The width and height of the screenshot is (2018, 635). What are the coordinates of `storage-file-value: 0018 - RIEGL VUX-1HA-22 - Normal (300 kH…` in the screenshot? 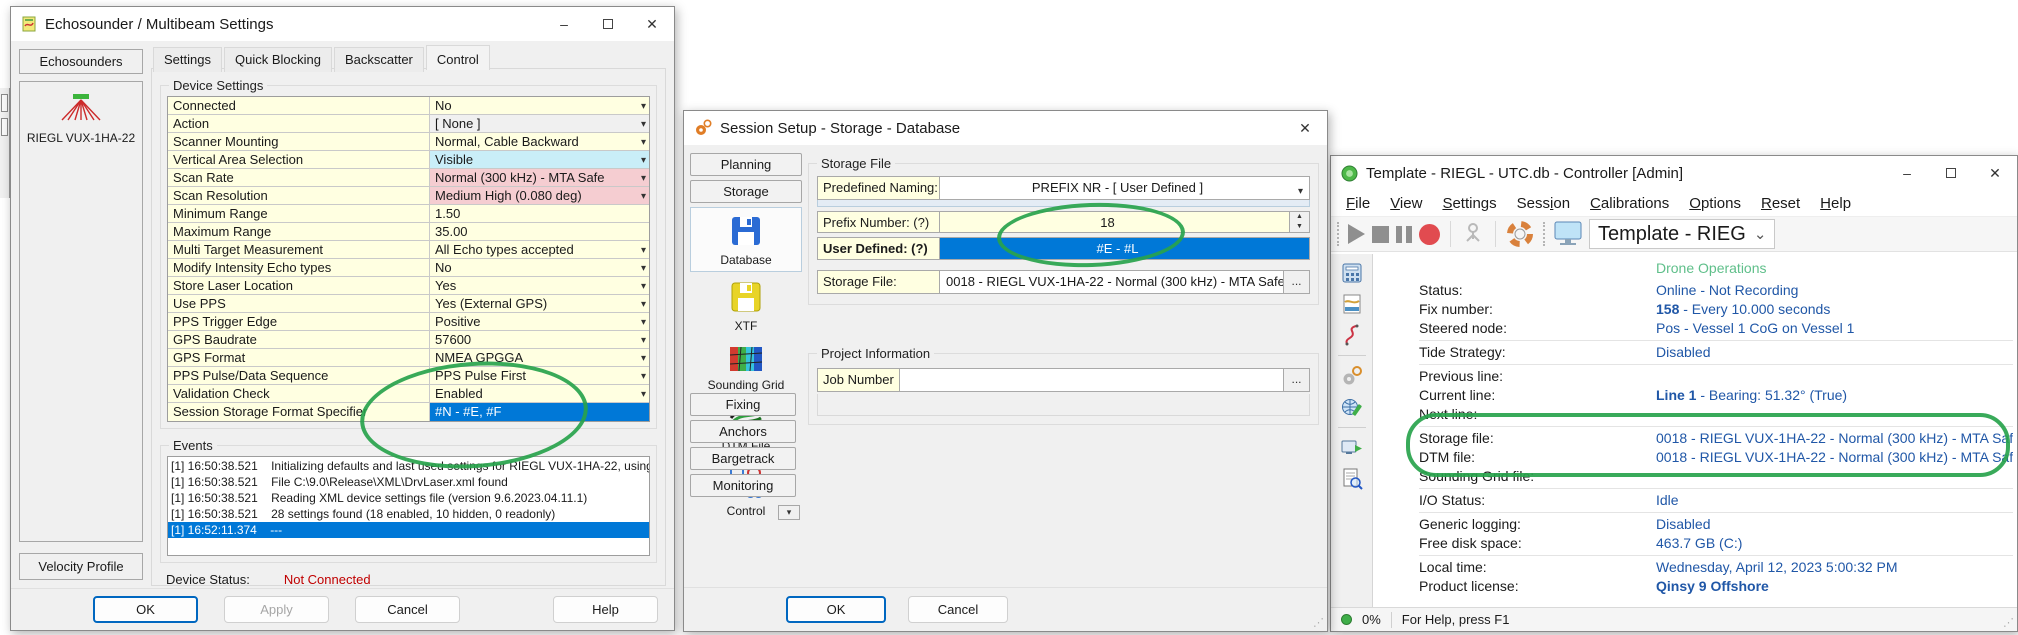 It's located at (1111, 282).